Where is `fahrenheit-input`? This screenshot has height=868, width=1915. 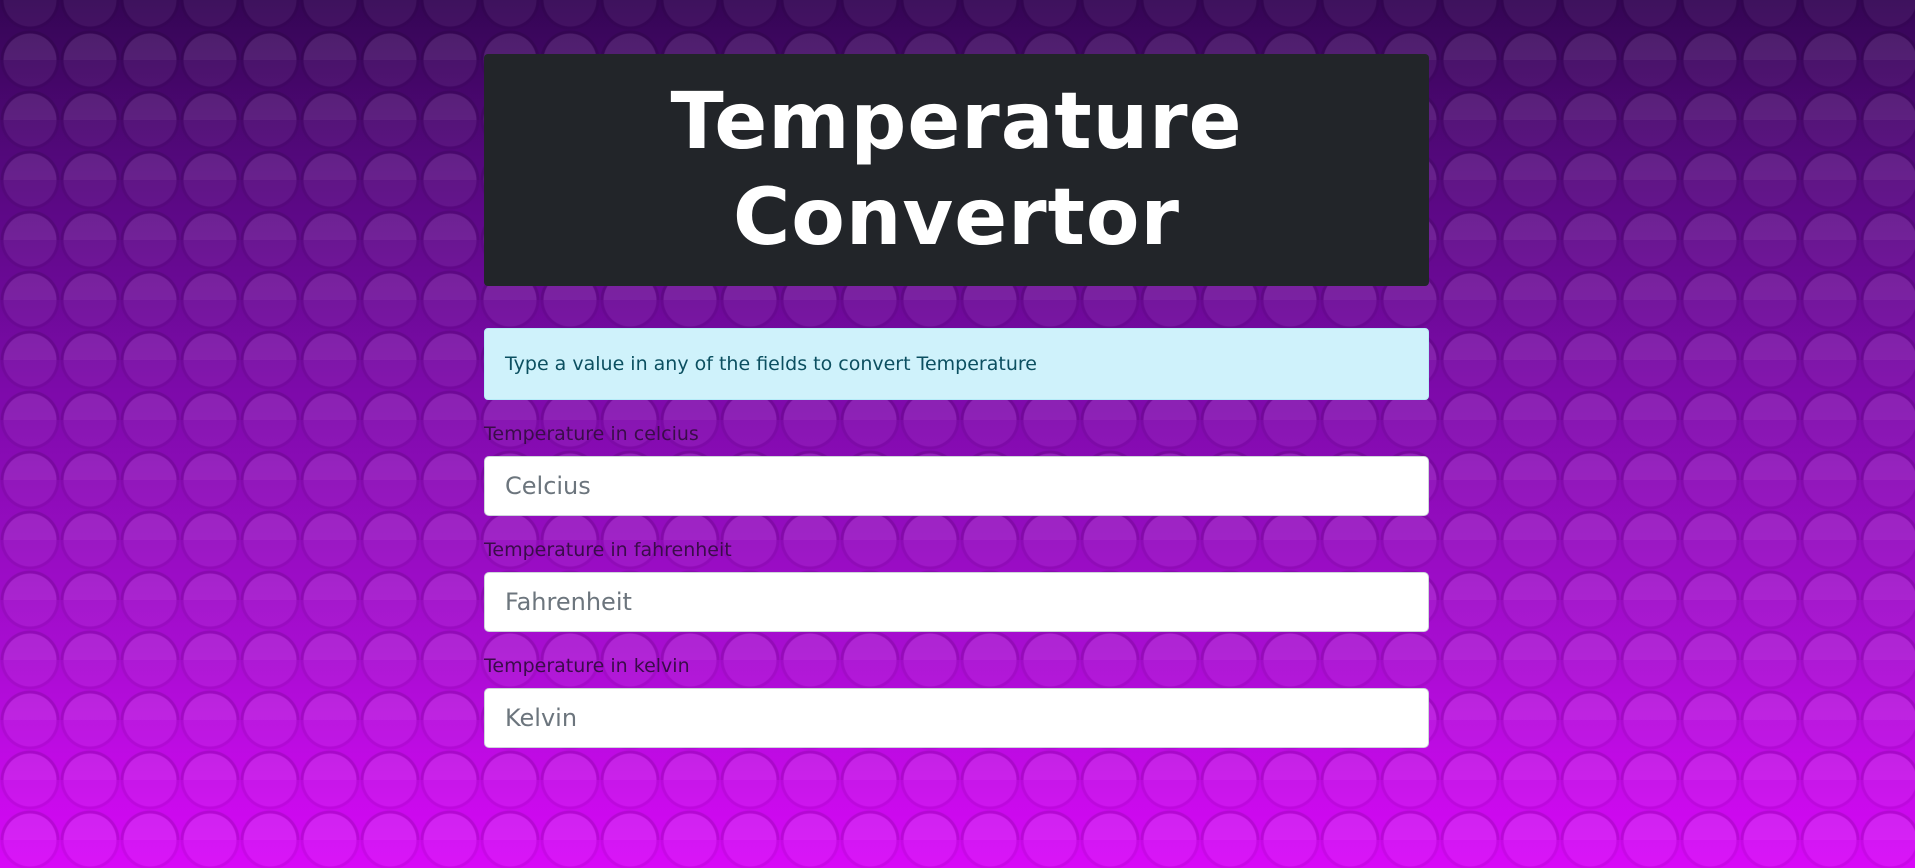
fahrenheit-input is located at coordinates (956, 602).